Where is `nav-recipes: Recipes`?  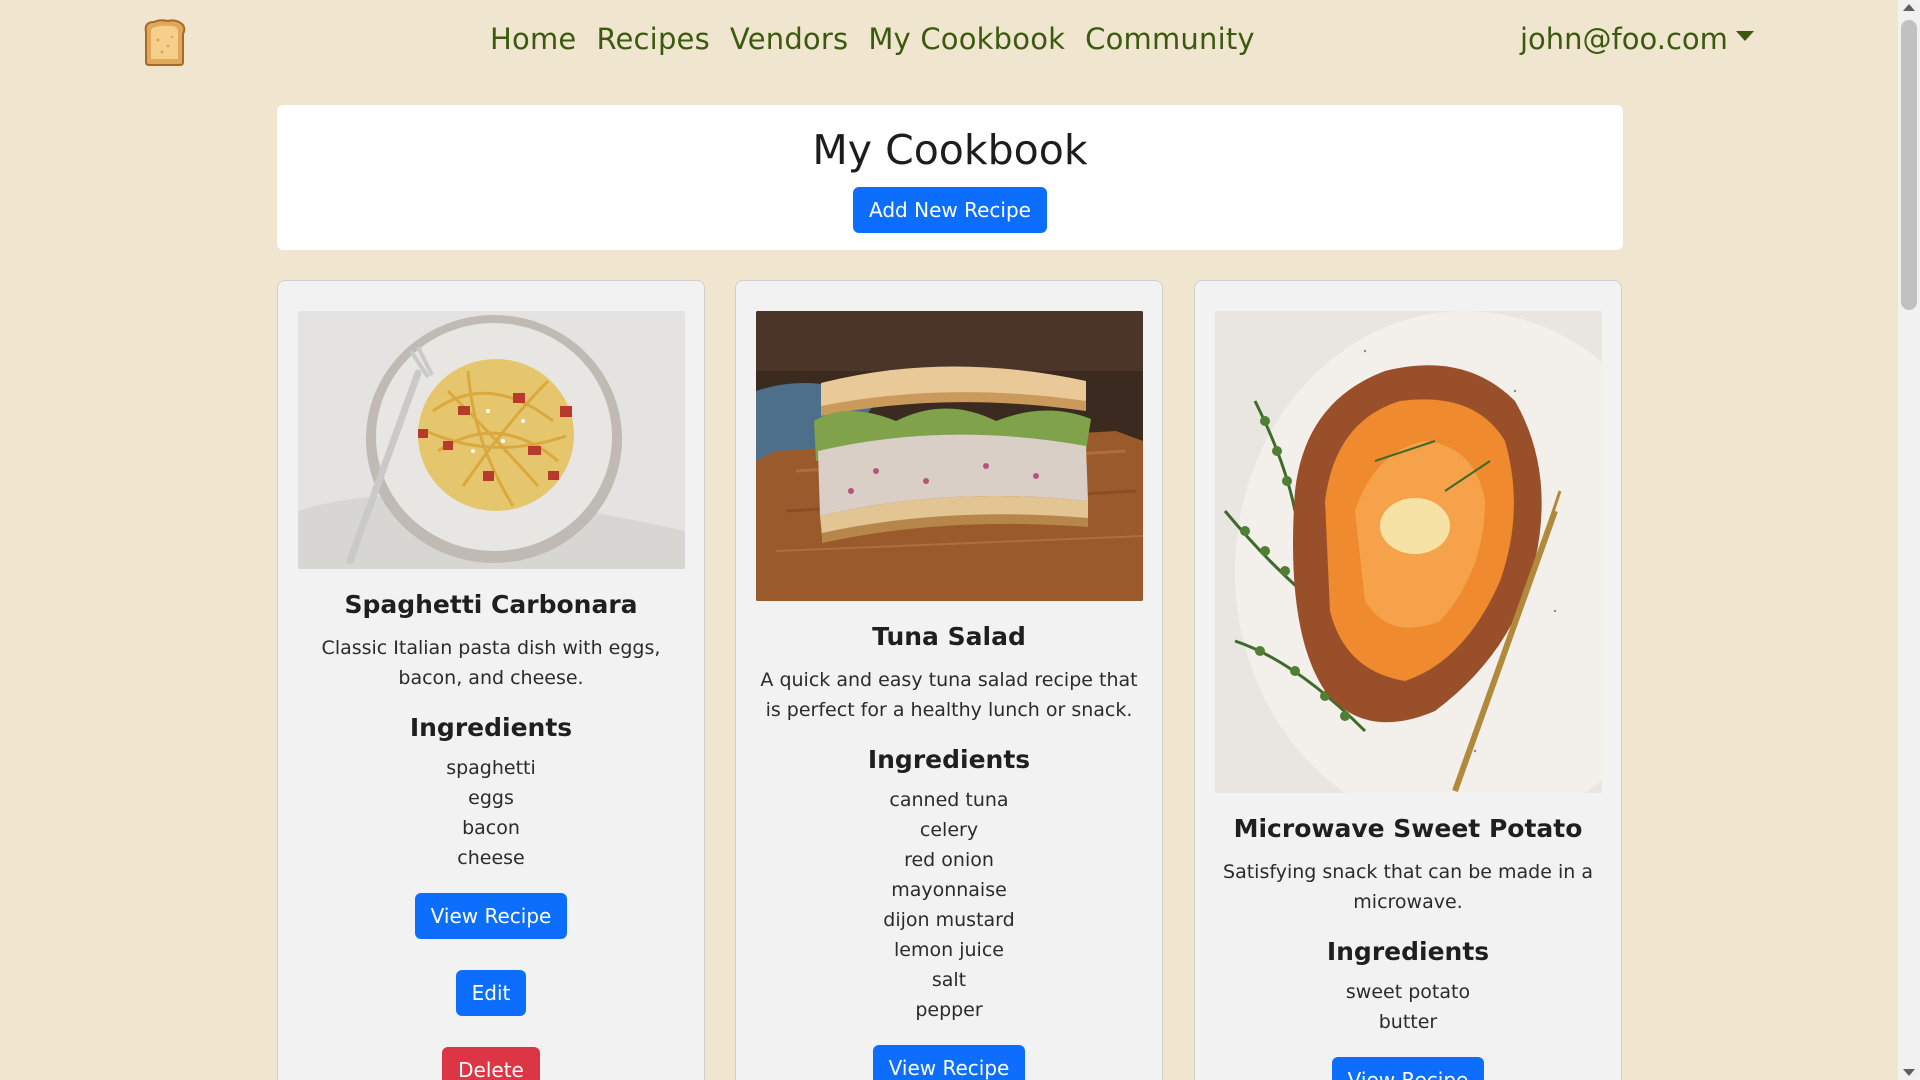
nav-recipes: Recipes is located at coordinates (652, 39).